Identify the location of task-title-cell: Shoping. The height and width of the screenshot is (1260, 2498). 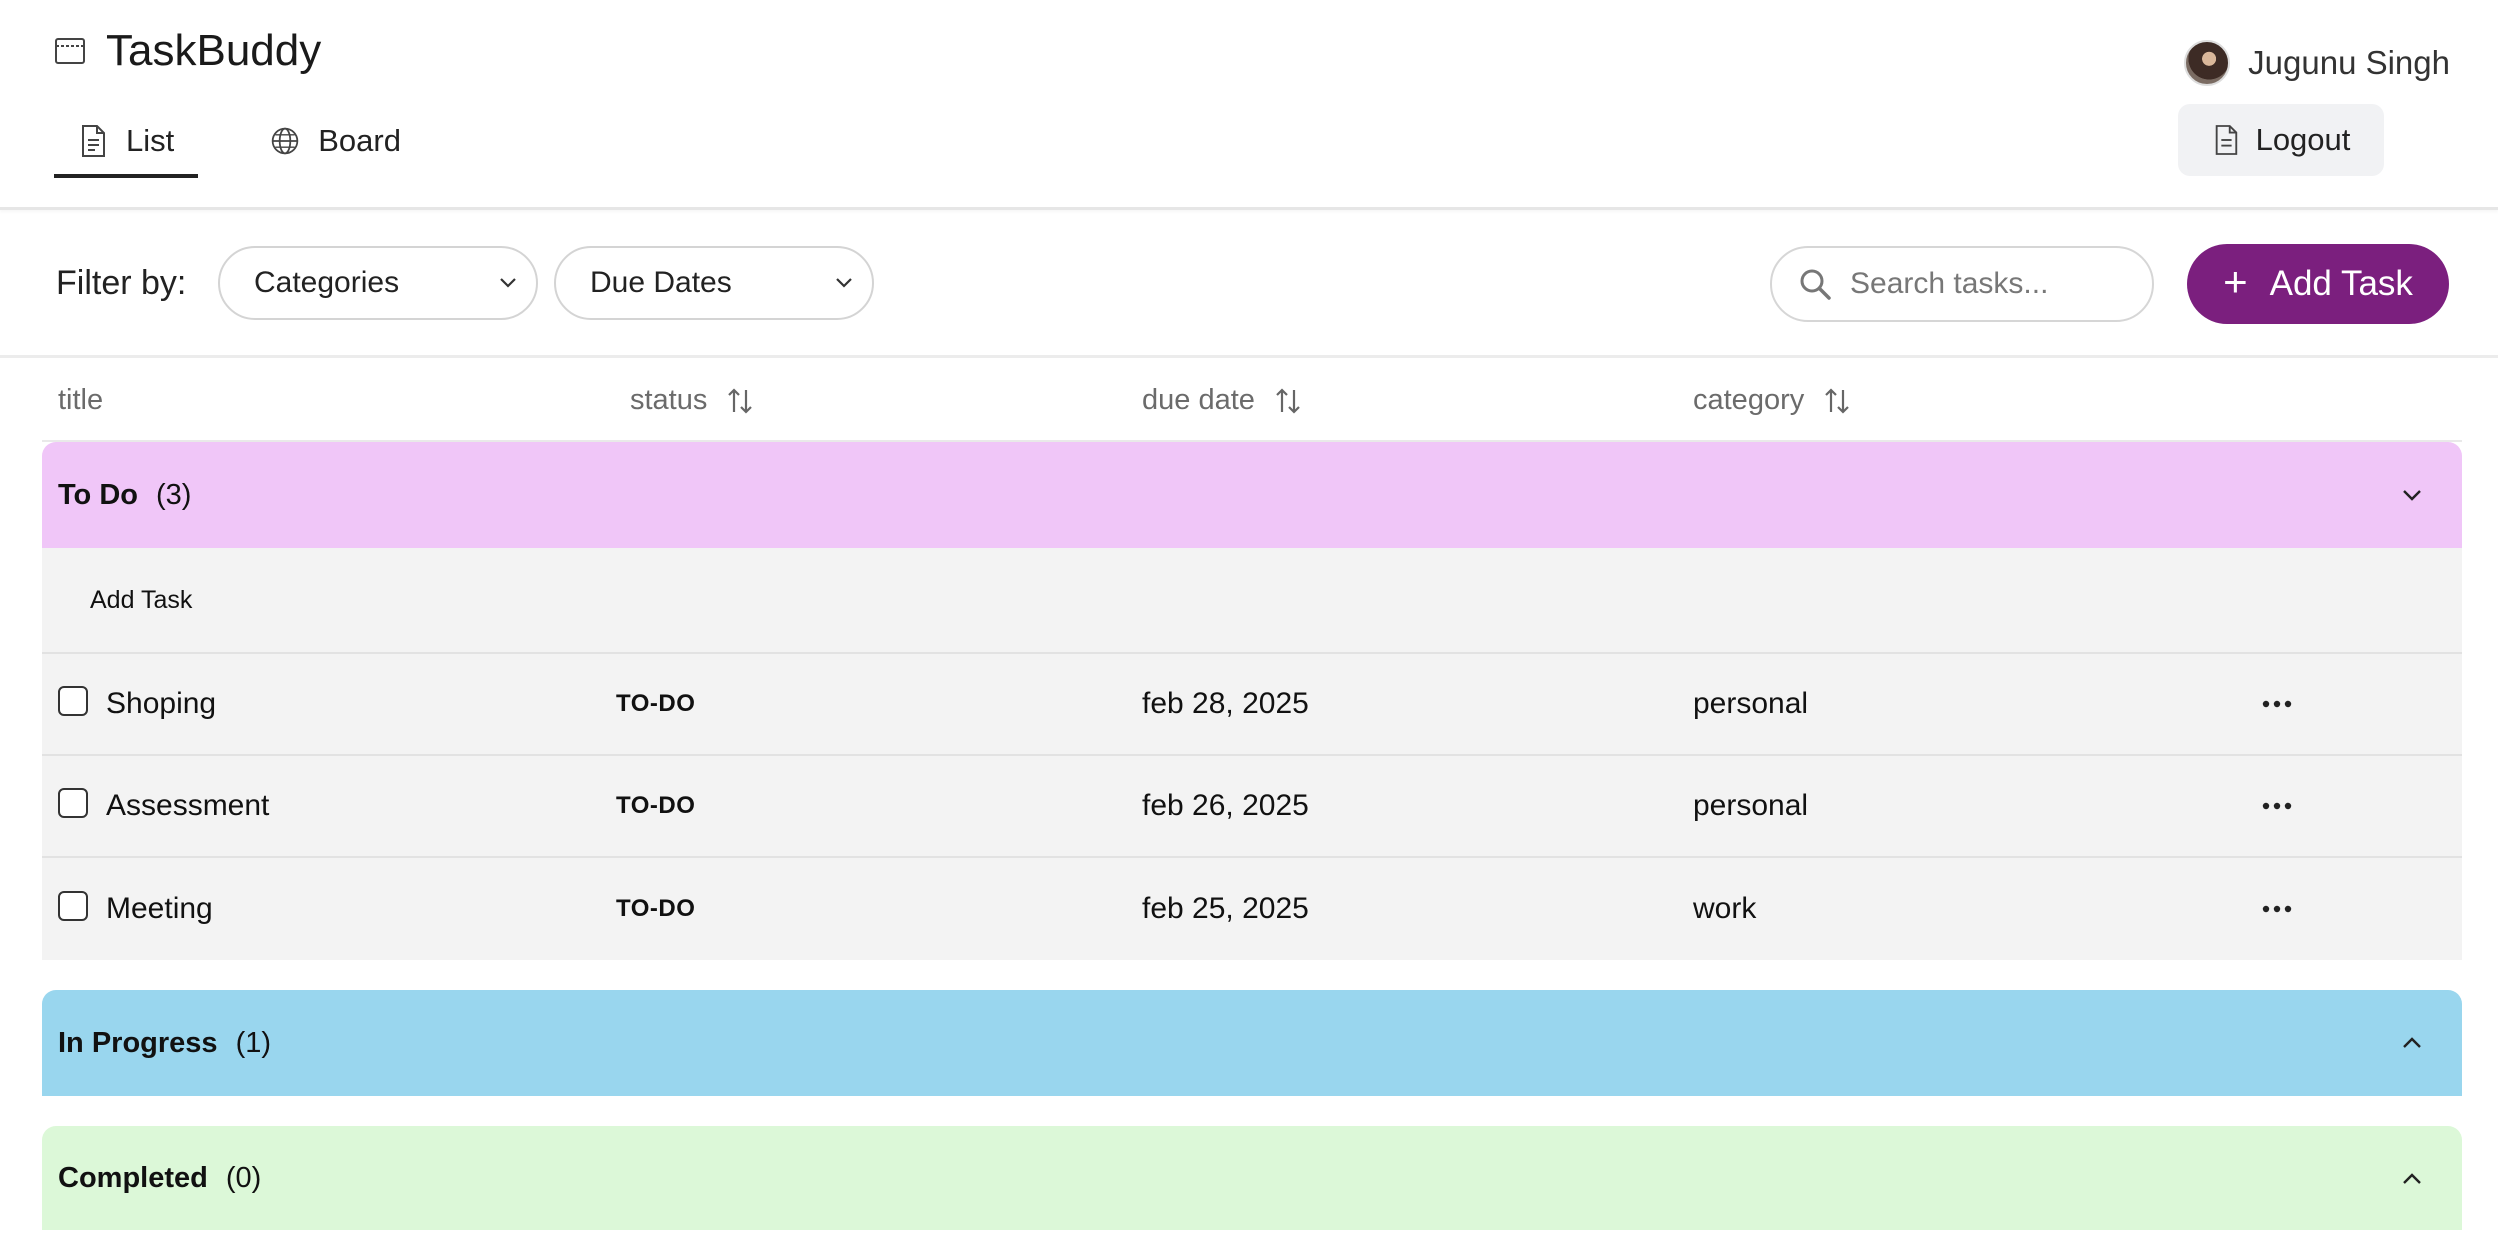
(137, 704).